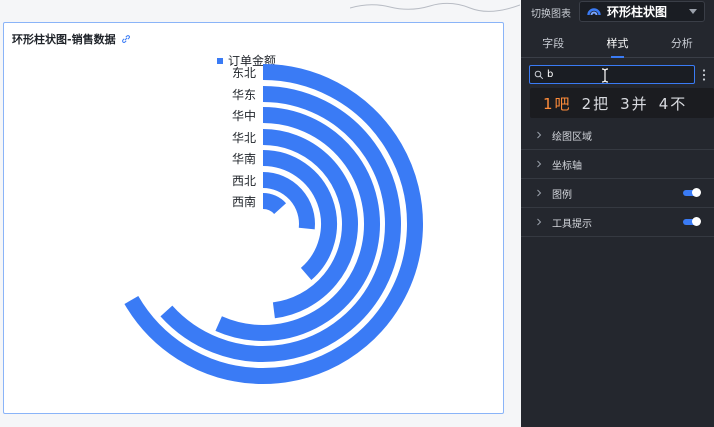 The height and width of the screenshot is (427, 714). What do you see at coordinates (617, 193) in the screenshot?
I see `section-legend: 图例` at bounding box center [617, 193].